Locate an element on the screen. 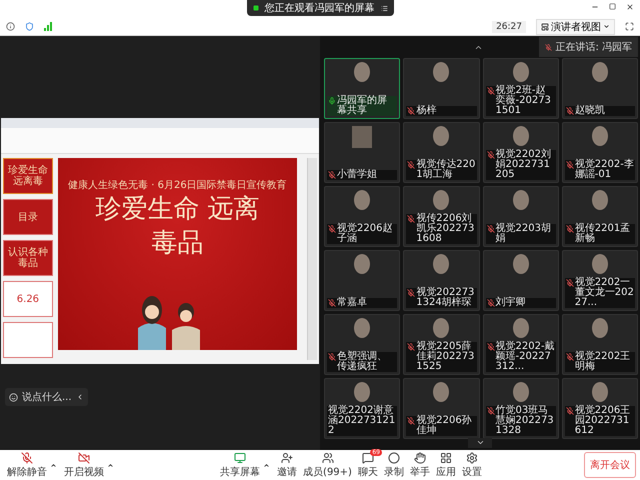 This screenshot has width=640, height=480. settings-button: 设置 is located at coordinates (471, 465).